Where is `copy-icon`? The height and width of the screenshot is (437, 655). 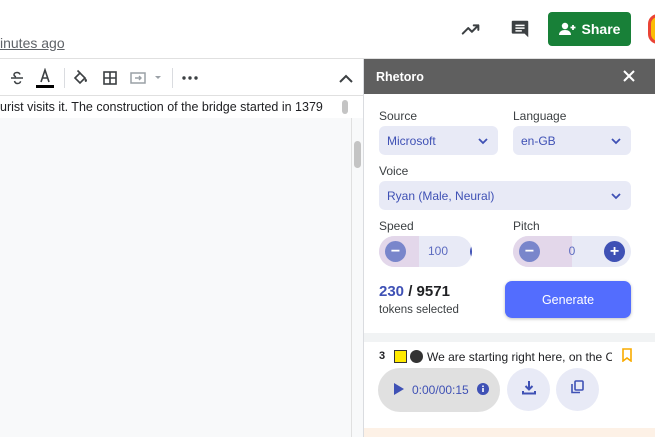 copy-icon is located at coordinates (577, 389).